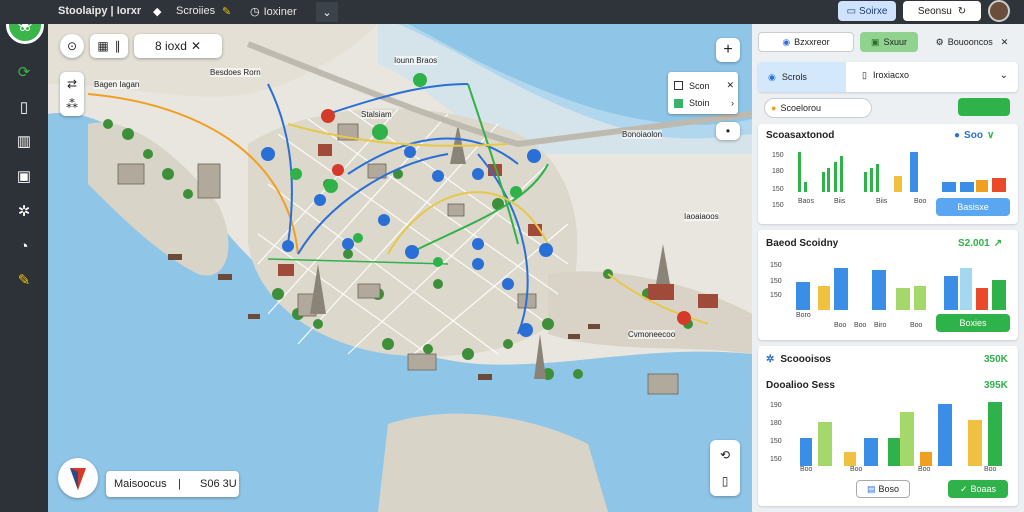  What do you see at coordinates (984, 107) in the screenshot?
I see `action-button` at bounding box center [984, 107].